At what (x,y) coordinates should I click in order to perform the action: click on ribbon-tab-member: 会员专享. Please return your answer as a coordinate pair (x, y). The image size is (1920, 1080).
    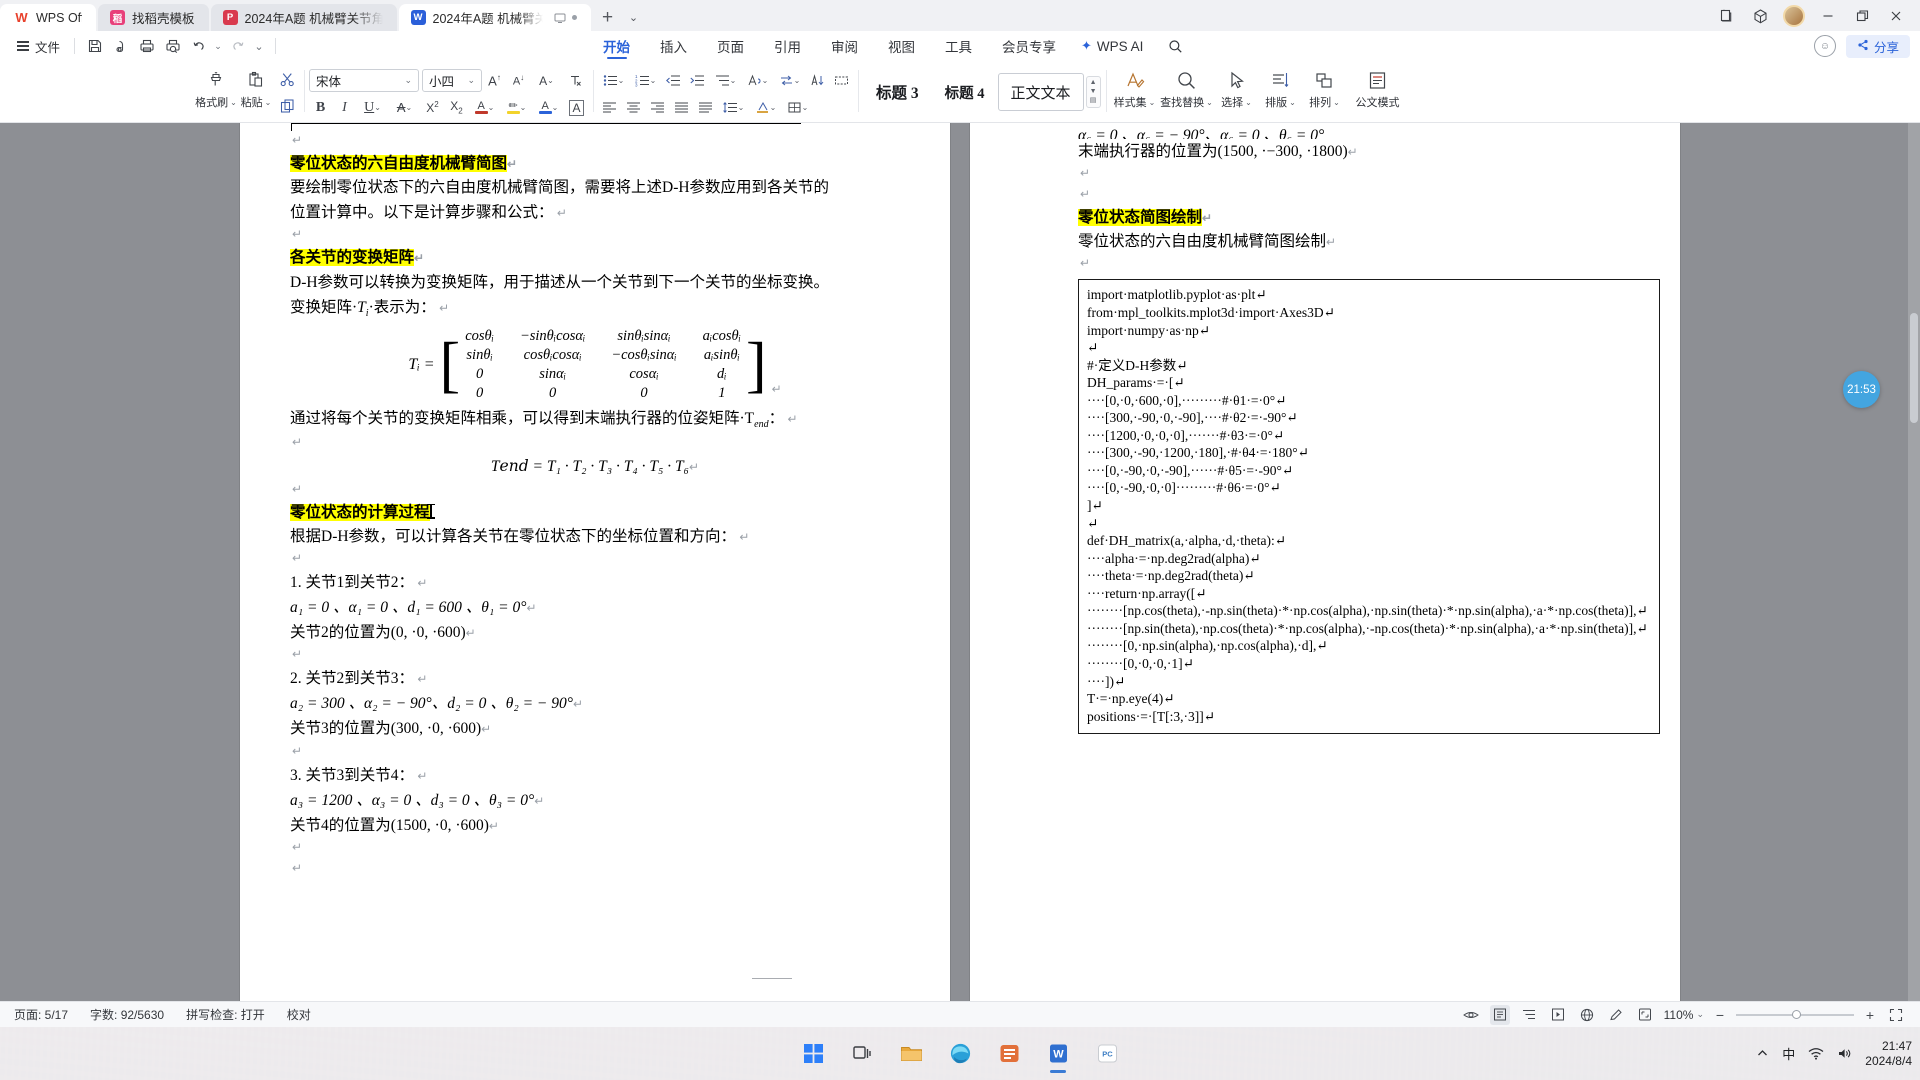
    Looking at the image, I should click on (1029, 46).